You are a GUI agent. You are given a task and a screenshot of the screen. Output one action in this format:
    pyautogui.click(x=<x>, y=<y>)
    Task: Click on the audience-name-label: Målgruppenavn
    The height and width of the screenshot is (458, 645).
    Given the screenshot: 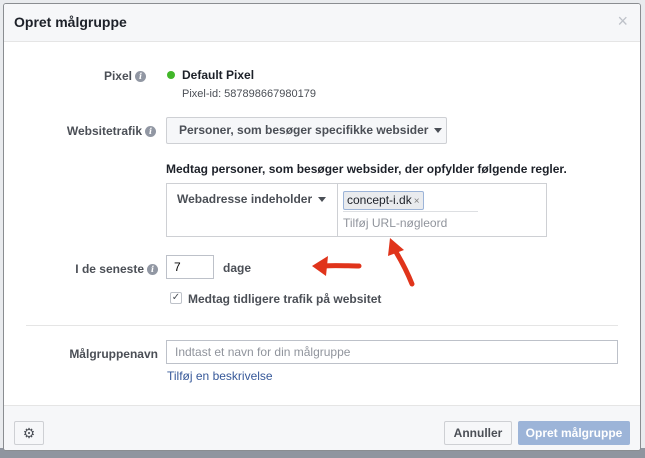 What is the action you would take?
    pyautogui.click(x=113, y=354)
    